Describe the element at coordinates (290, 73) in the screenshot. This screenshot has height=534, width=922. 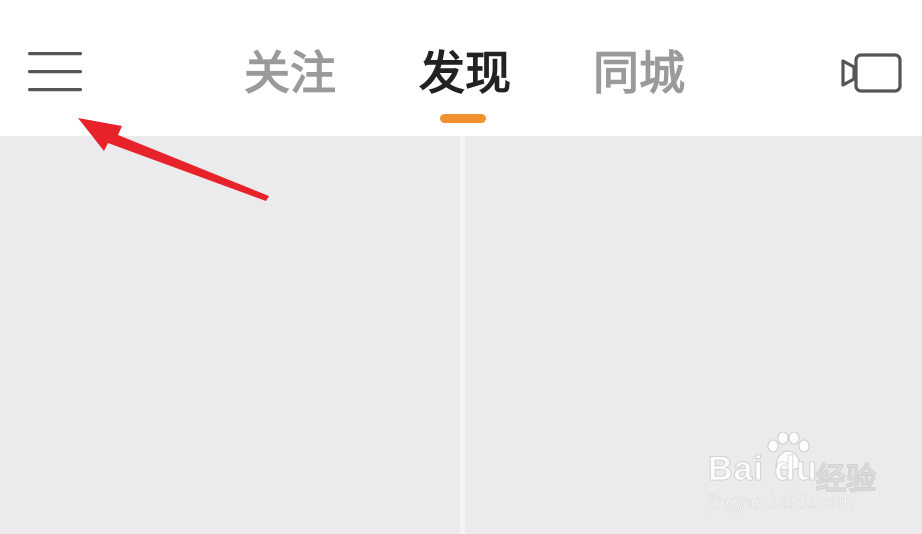
I see `tab-follow: 关注` at that location.